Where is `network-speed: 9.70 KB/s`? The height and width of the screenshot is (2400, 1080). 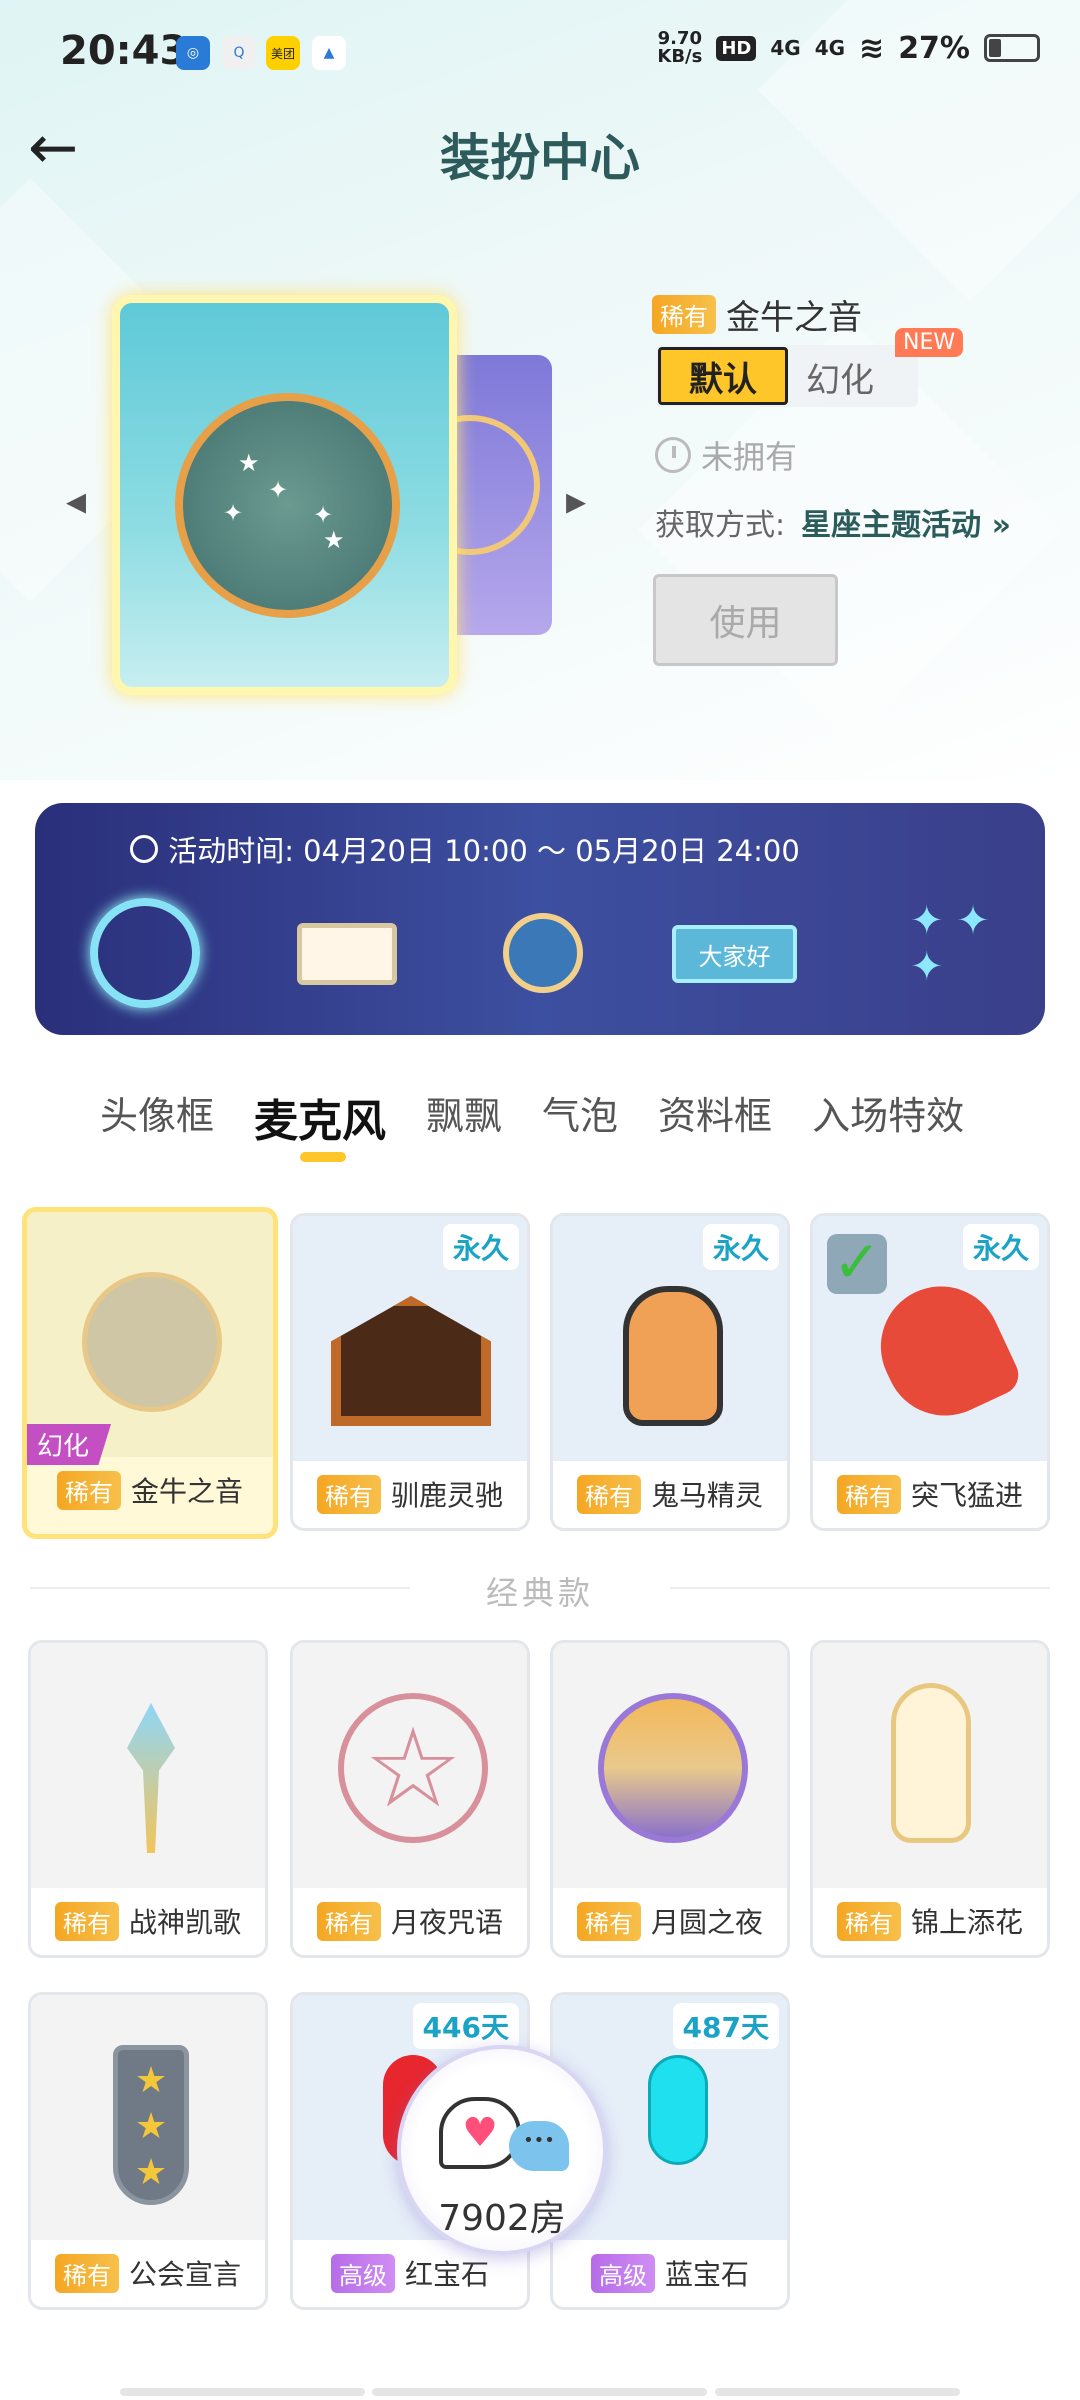
network-speed: 9.70 KB/s is located at coordinates (680, 47).